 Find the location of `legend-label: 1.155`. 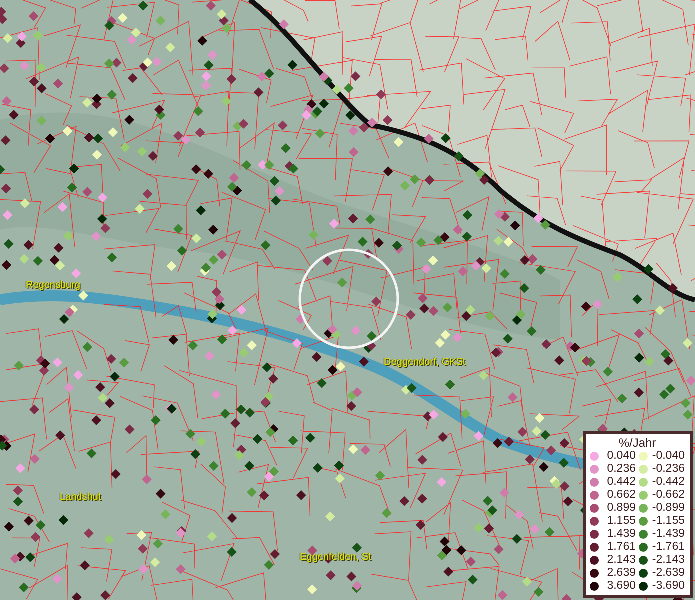

legend-label: 1.155 is located at coordinates (621, 521).